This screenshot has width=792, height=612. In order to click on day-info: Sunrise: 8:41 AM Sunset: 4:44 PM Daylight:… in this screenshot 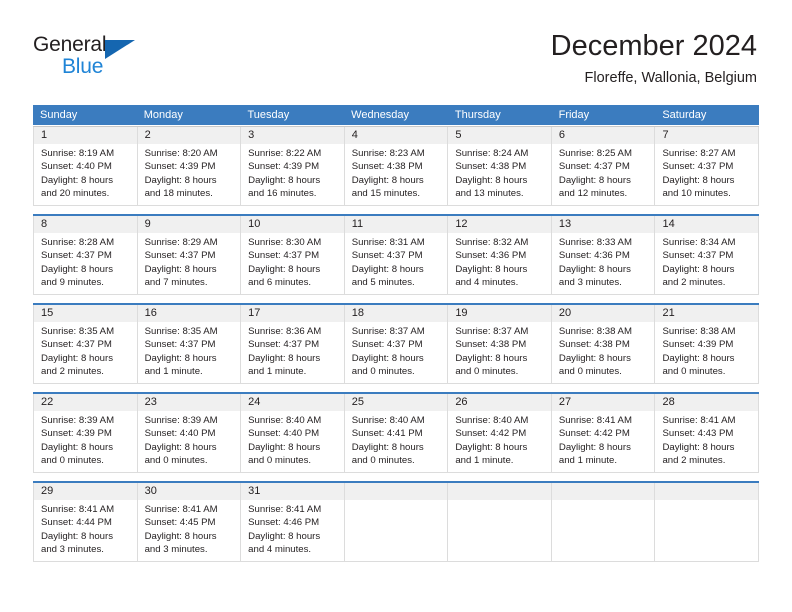, I will do `click(85, 528)`.